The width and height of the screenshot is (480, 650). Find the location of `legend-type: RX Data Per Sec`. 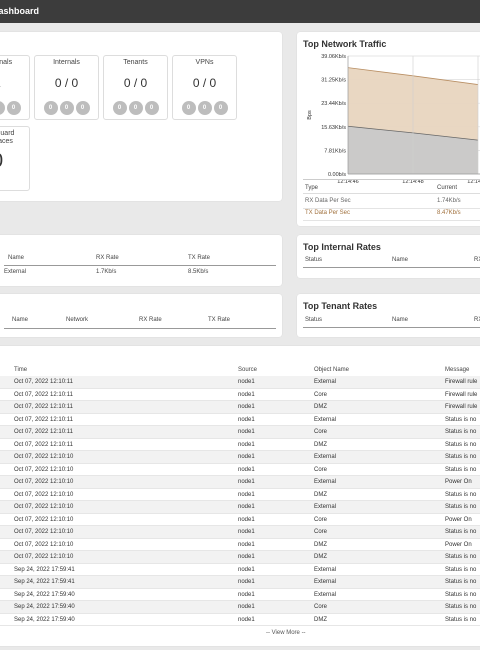

legend-type: RX Data Per Sec is located at coordinates (328, 201).